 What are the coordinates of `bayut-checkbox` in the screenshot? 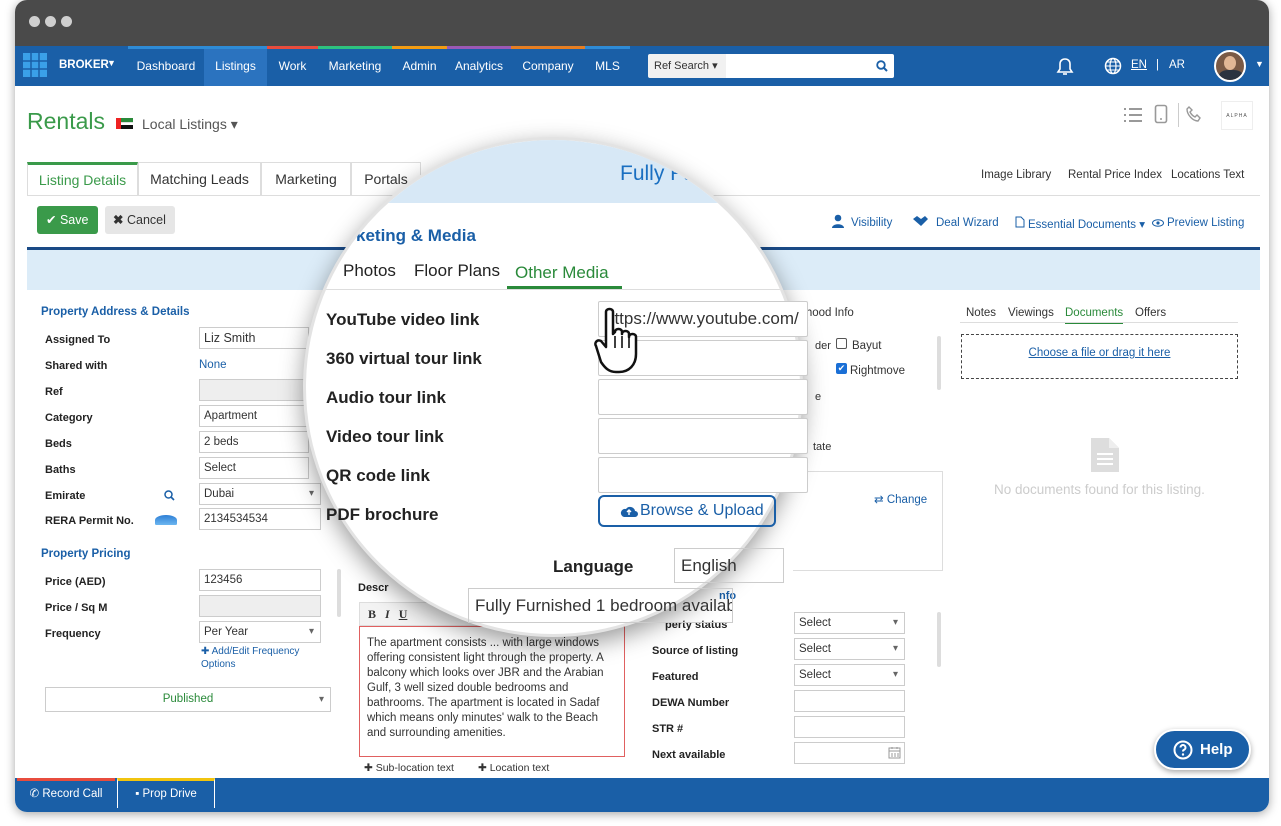 It's located at (841, 343).